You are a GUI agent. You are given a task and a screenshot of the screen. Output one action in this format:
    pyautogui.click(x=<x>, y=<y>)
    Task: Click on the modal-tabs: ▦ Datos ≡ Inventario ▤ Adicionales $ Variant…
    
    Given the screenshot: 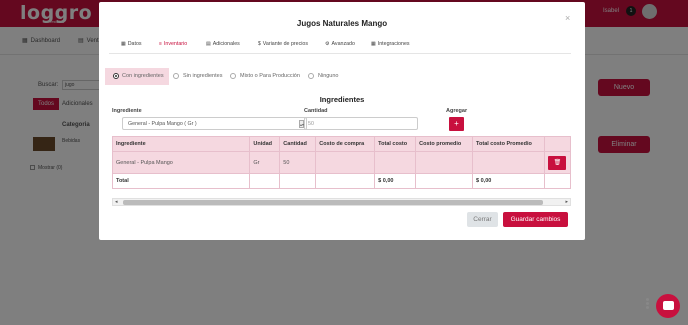 What is the action you would take?
    pyautogui.click(x=340, y=46)
    